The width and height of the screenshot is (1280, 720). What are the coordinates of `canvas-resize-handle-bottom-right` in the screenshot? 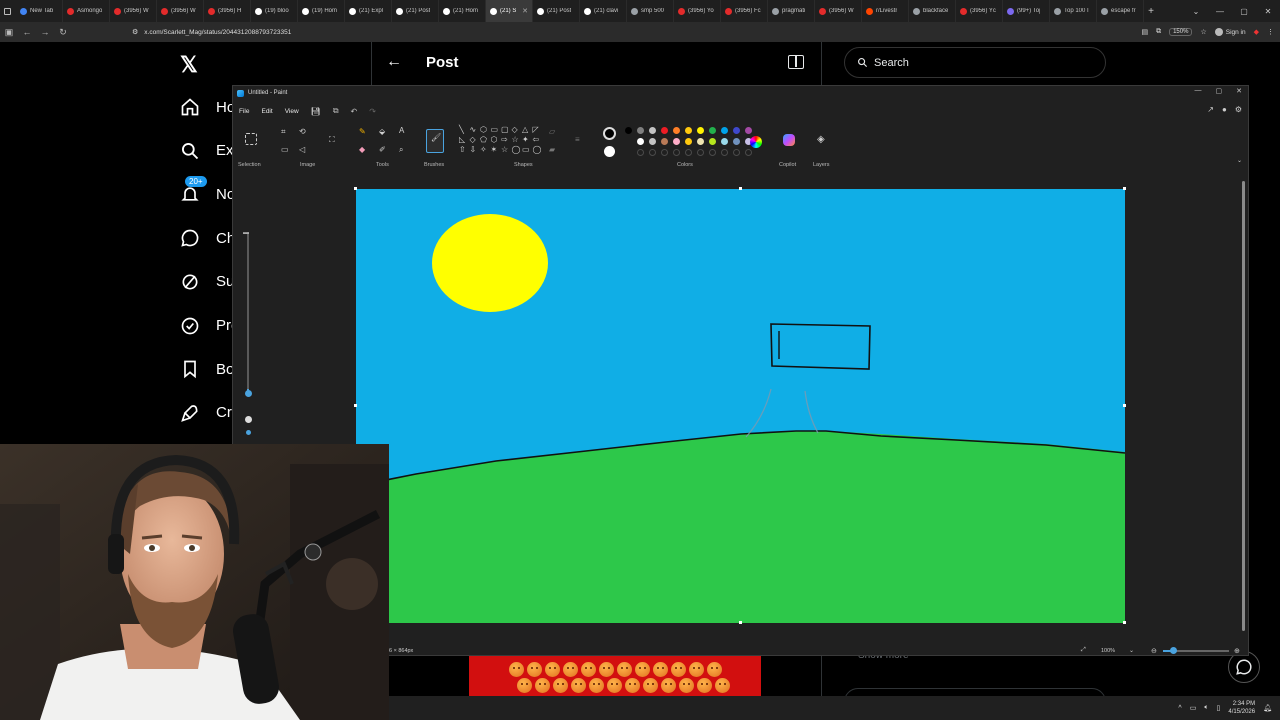 It's located at (1124, 622).